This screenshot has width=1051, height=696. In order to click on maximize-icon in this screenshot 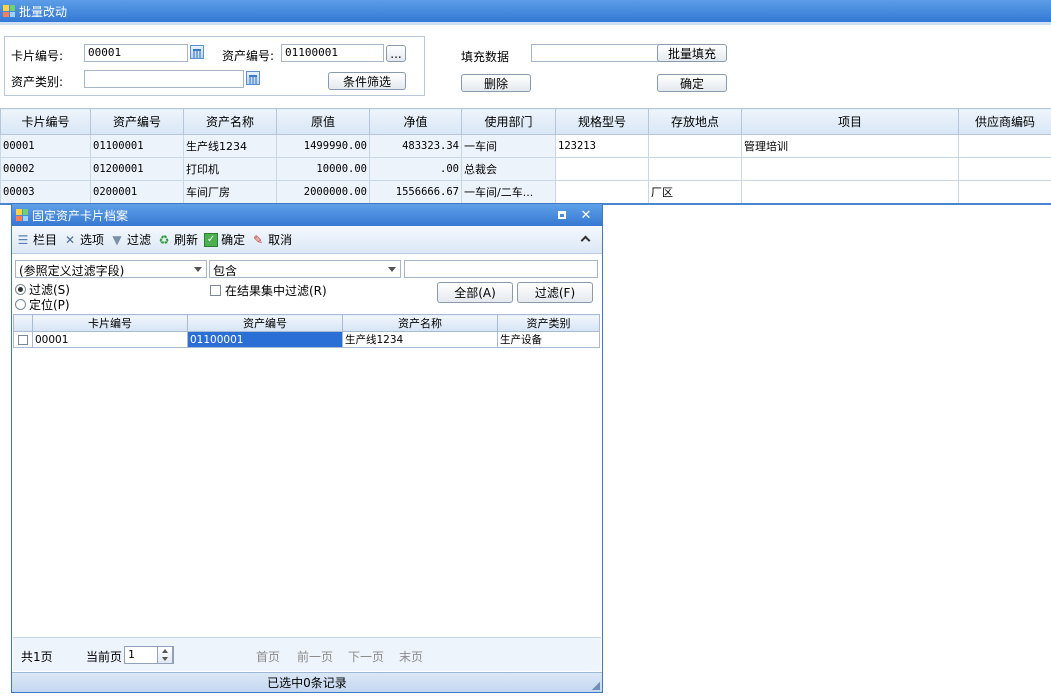, I will do `click(562, 215)`.